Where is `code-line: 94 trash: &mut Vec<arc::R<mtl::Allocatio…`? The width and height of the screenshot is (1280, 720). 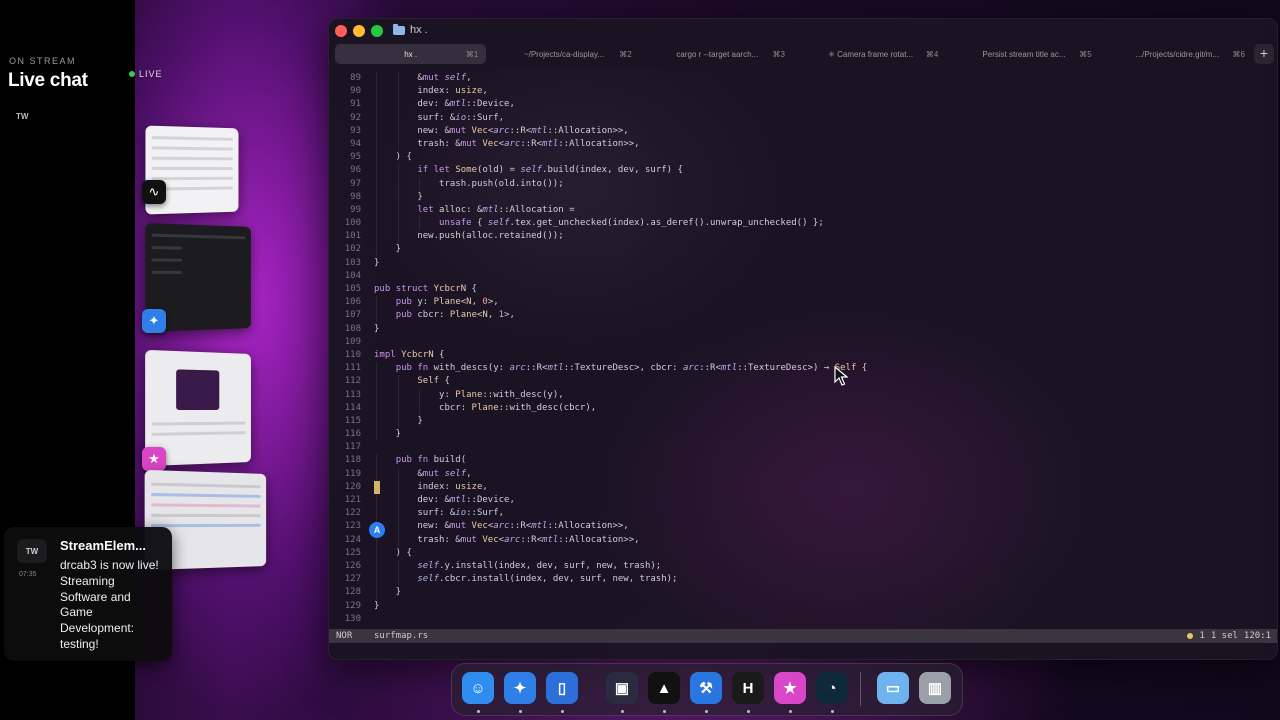
code-line: 94 trash: &mut Vec<arc::R<mtl::Allocatio… is located at coordinates (803, 144).